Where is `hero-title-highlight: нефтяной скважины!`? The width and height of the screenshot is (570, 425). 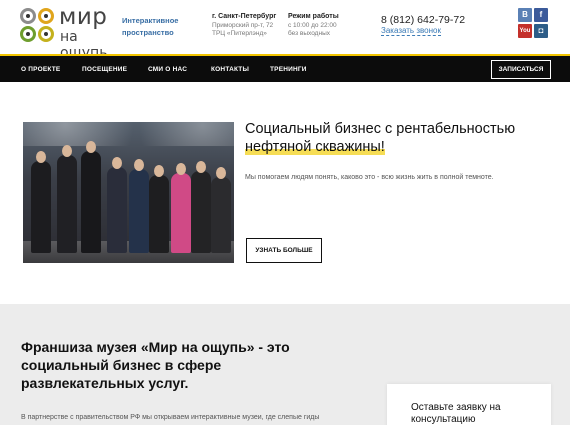
hero-title-highlight: нефтяной скважины! is located at coordinates (315, 147).